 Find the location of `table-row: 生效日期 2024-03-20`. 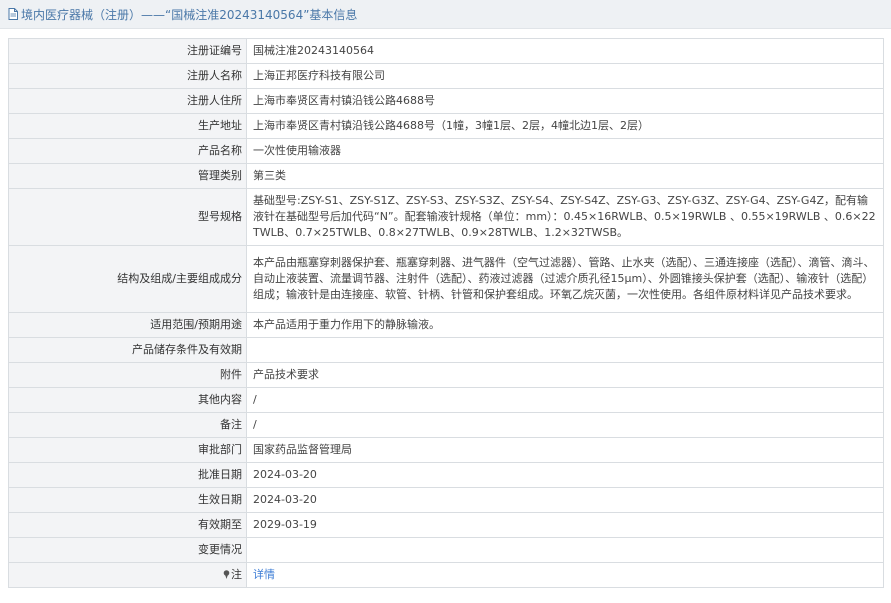

table-row: 生效日期 2024-03-20 is located at coordinates (446, 500).